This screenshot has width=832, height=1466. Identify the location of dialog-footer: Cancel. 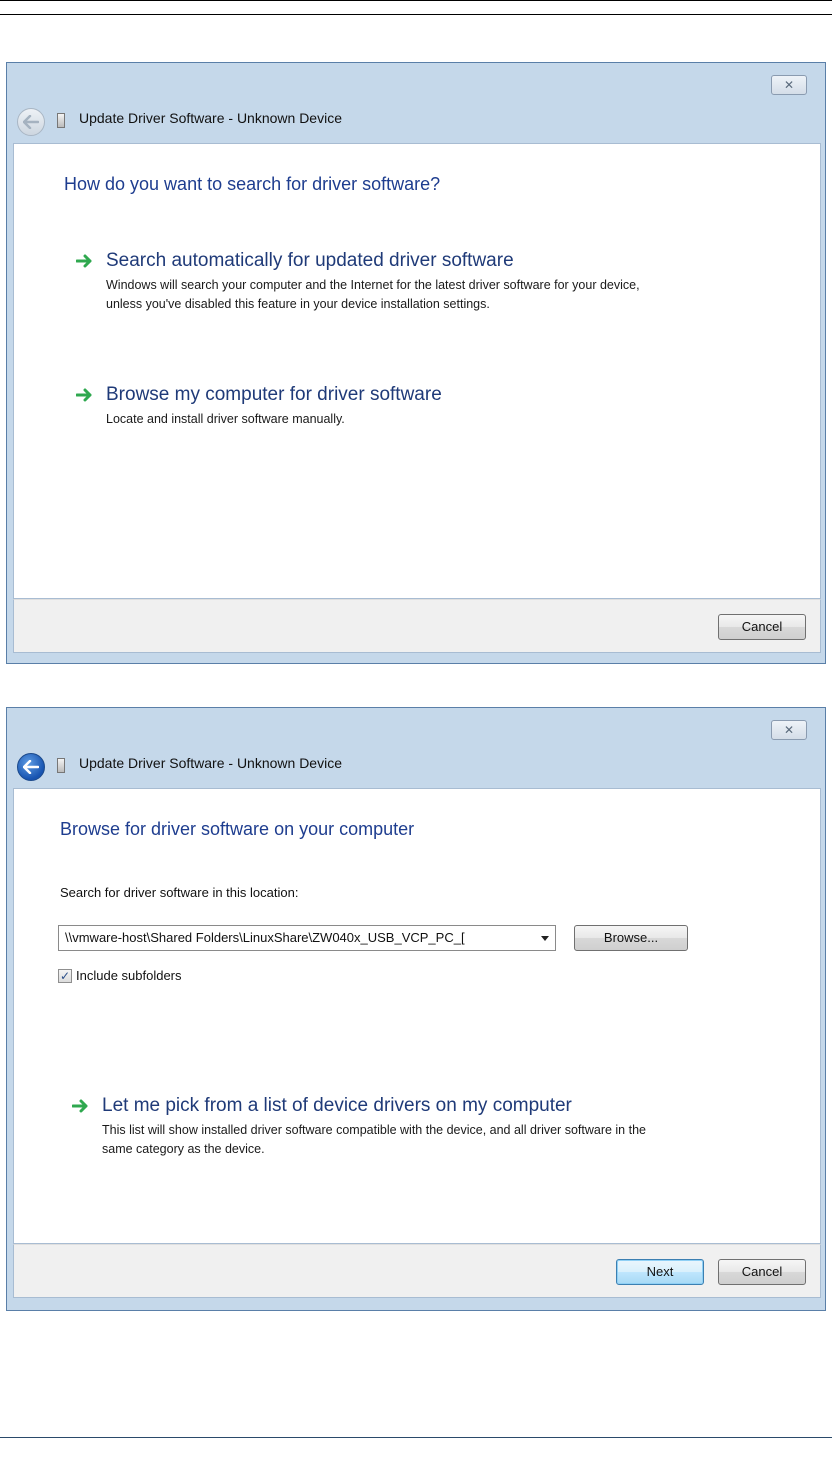
(417, 626).